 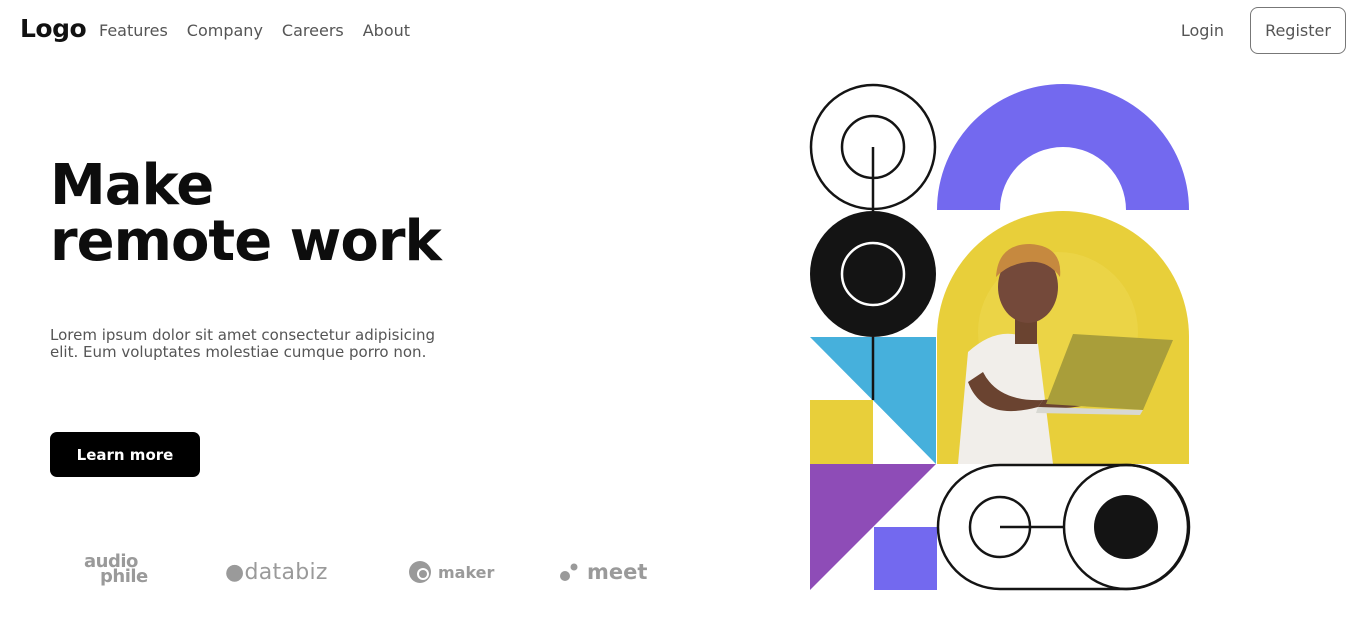 What do you see at coordinates (350, 573) in the screenshot?
I see `brand-logos: audio phile ●databiz maker meet` at bounding box center [350, 573].